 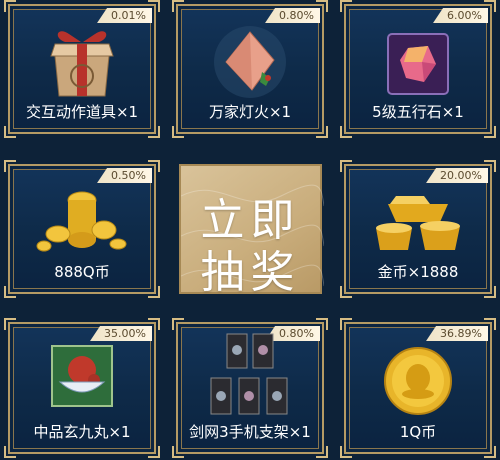 What do you see at coordinates (292, 15) in the screenshot?
I see `chance-badge: 0.80%` at bounding box center [292, 15].